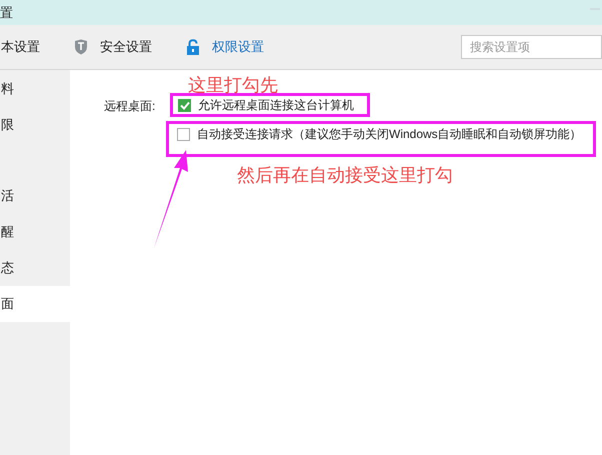 Image resolution: width=602 pixels, height=455 pixels. What do you see at coordinates (276, 105) in the screenshot?
I see `checkbox-label: 允许远程桌面连接这台计算机` at bounding box center [276, 105].